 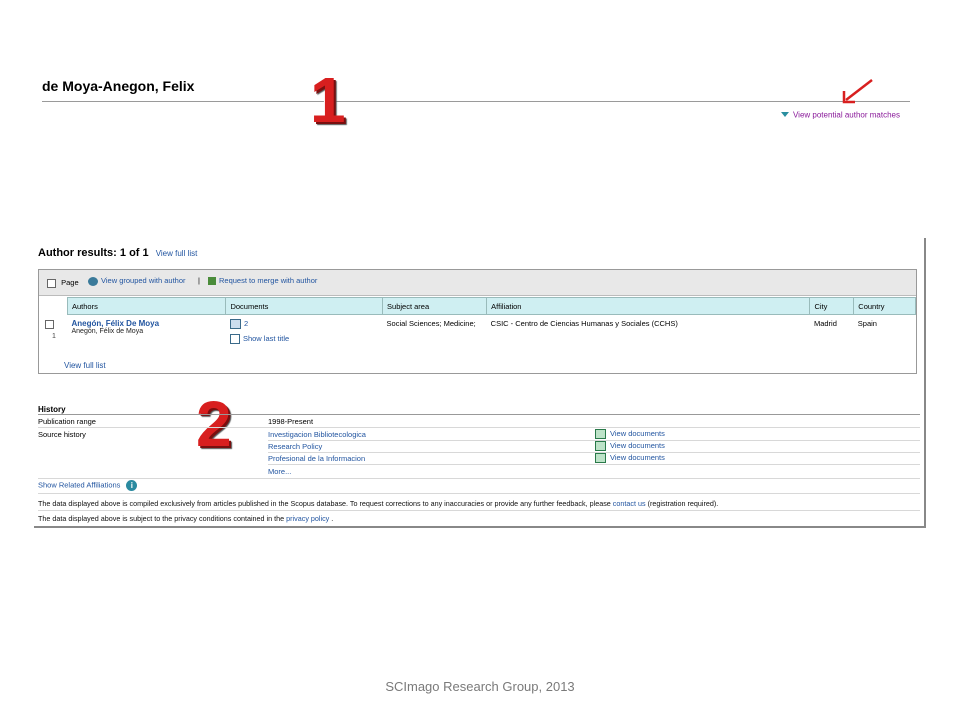 What do you see at coordinates (268, 280) in the screenshot?
I see `request-merge-link: Request to merge with author` at bounding box center [268, 280].